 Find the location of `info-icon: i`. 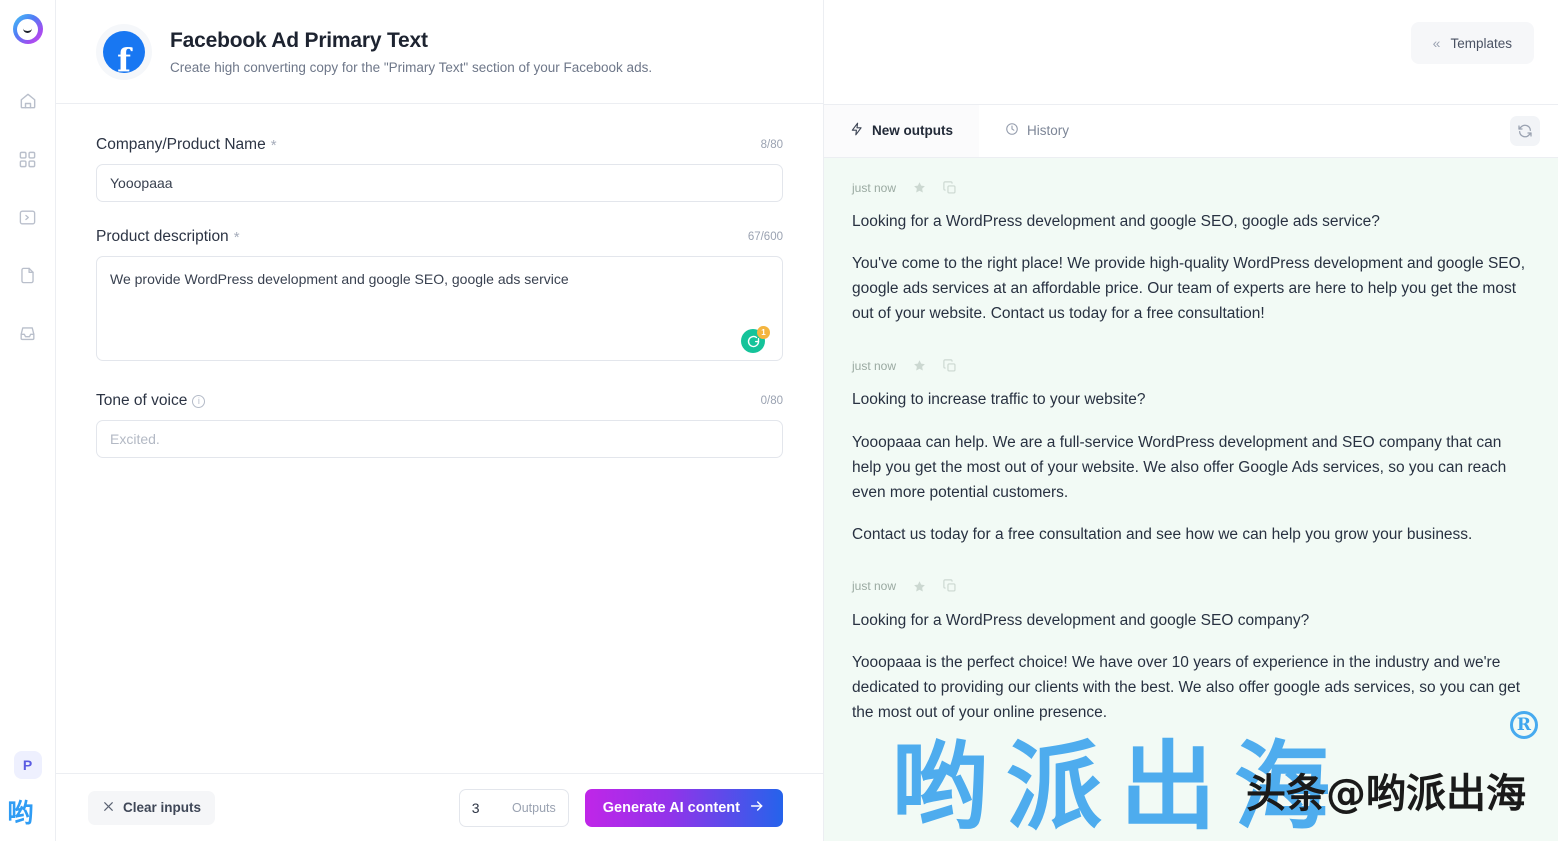

info-icon: i is located at coordinates (199, 401).